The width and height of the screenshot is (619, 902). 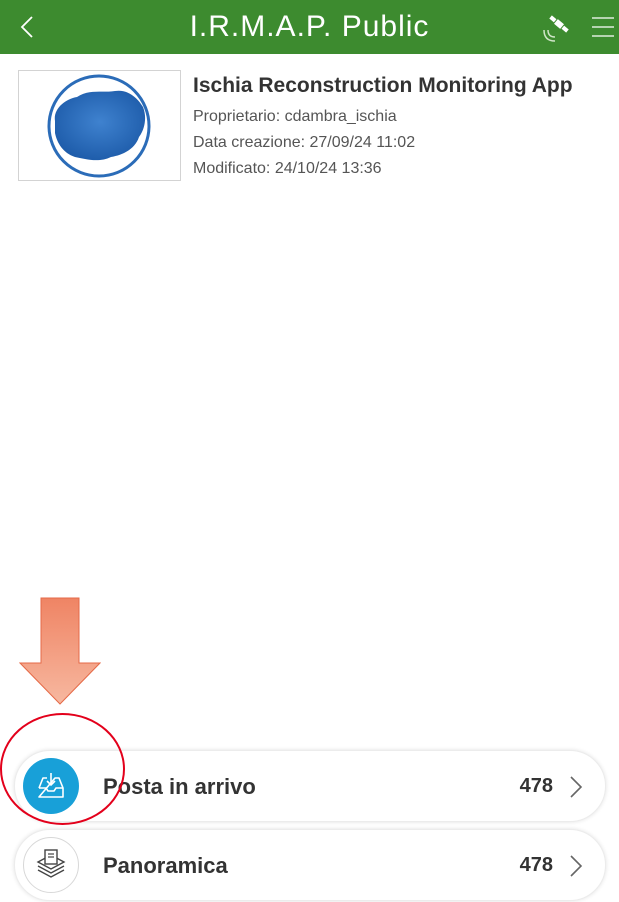 I want to click on modified-date-text: Modificato: 24/10/24 13:36, so click(x=287, y=168).